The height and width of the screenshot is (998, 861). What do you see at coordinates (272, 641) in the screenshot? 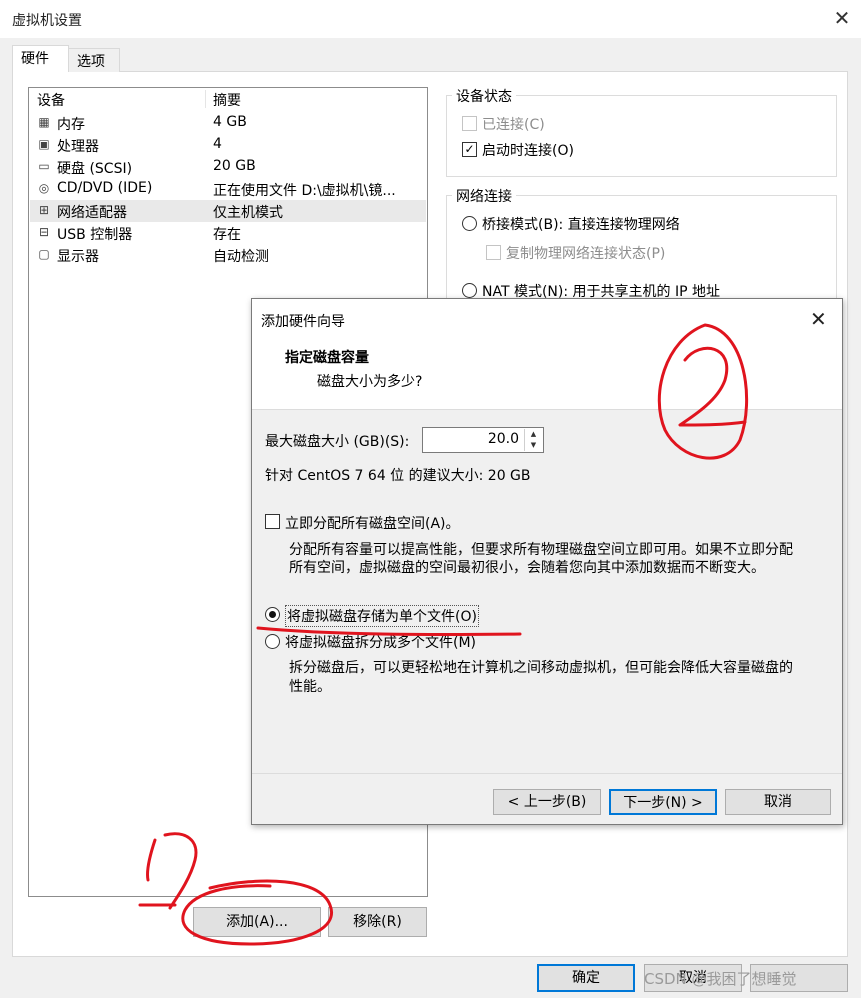
I see `multi-file-radio` at bounding box center [272, 641].